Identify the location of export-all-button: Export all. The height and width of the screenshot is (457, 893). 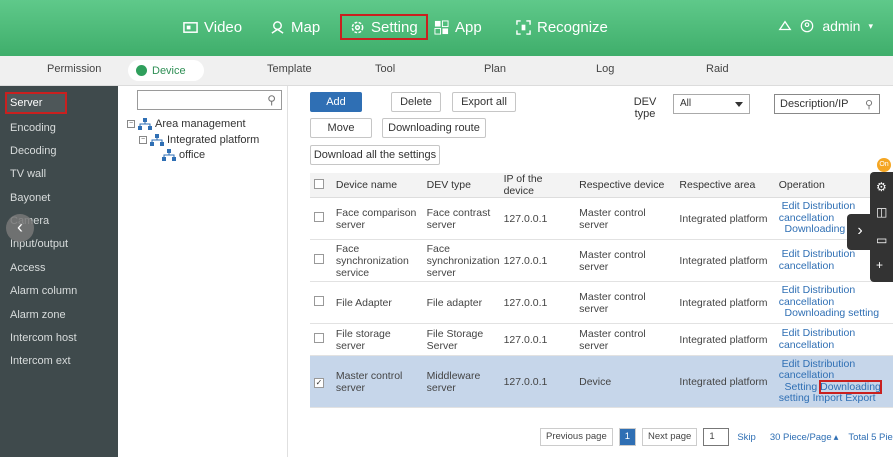
(484, 102).